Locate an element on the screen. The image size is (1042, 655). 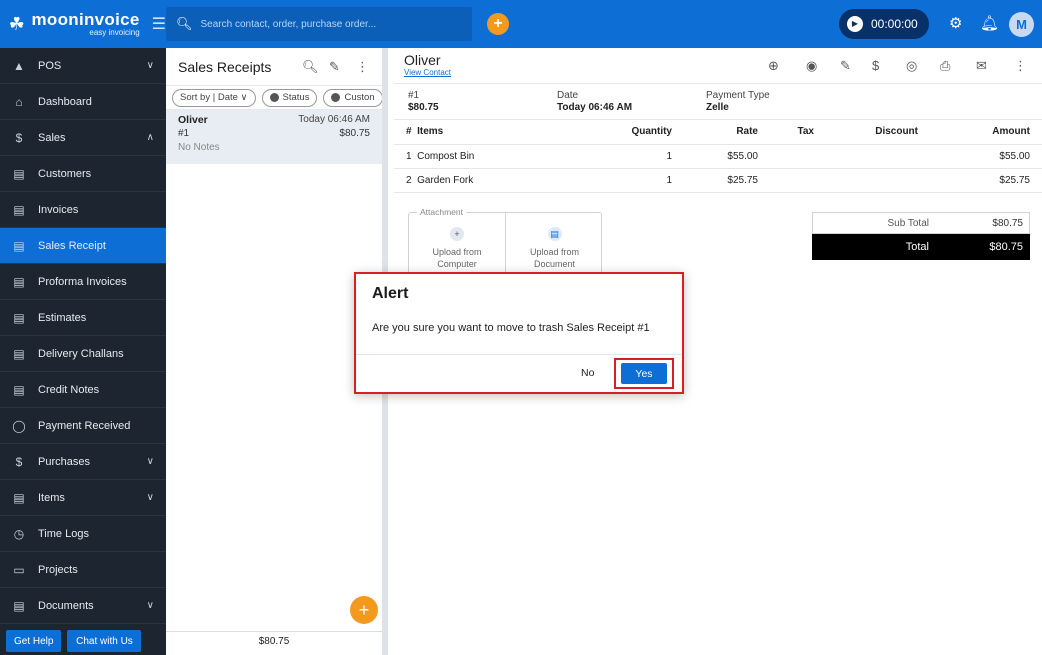
sidebar-item-documents: ▤ Documents ∨ is located at coordinates (83, 606).